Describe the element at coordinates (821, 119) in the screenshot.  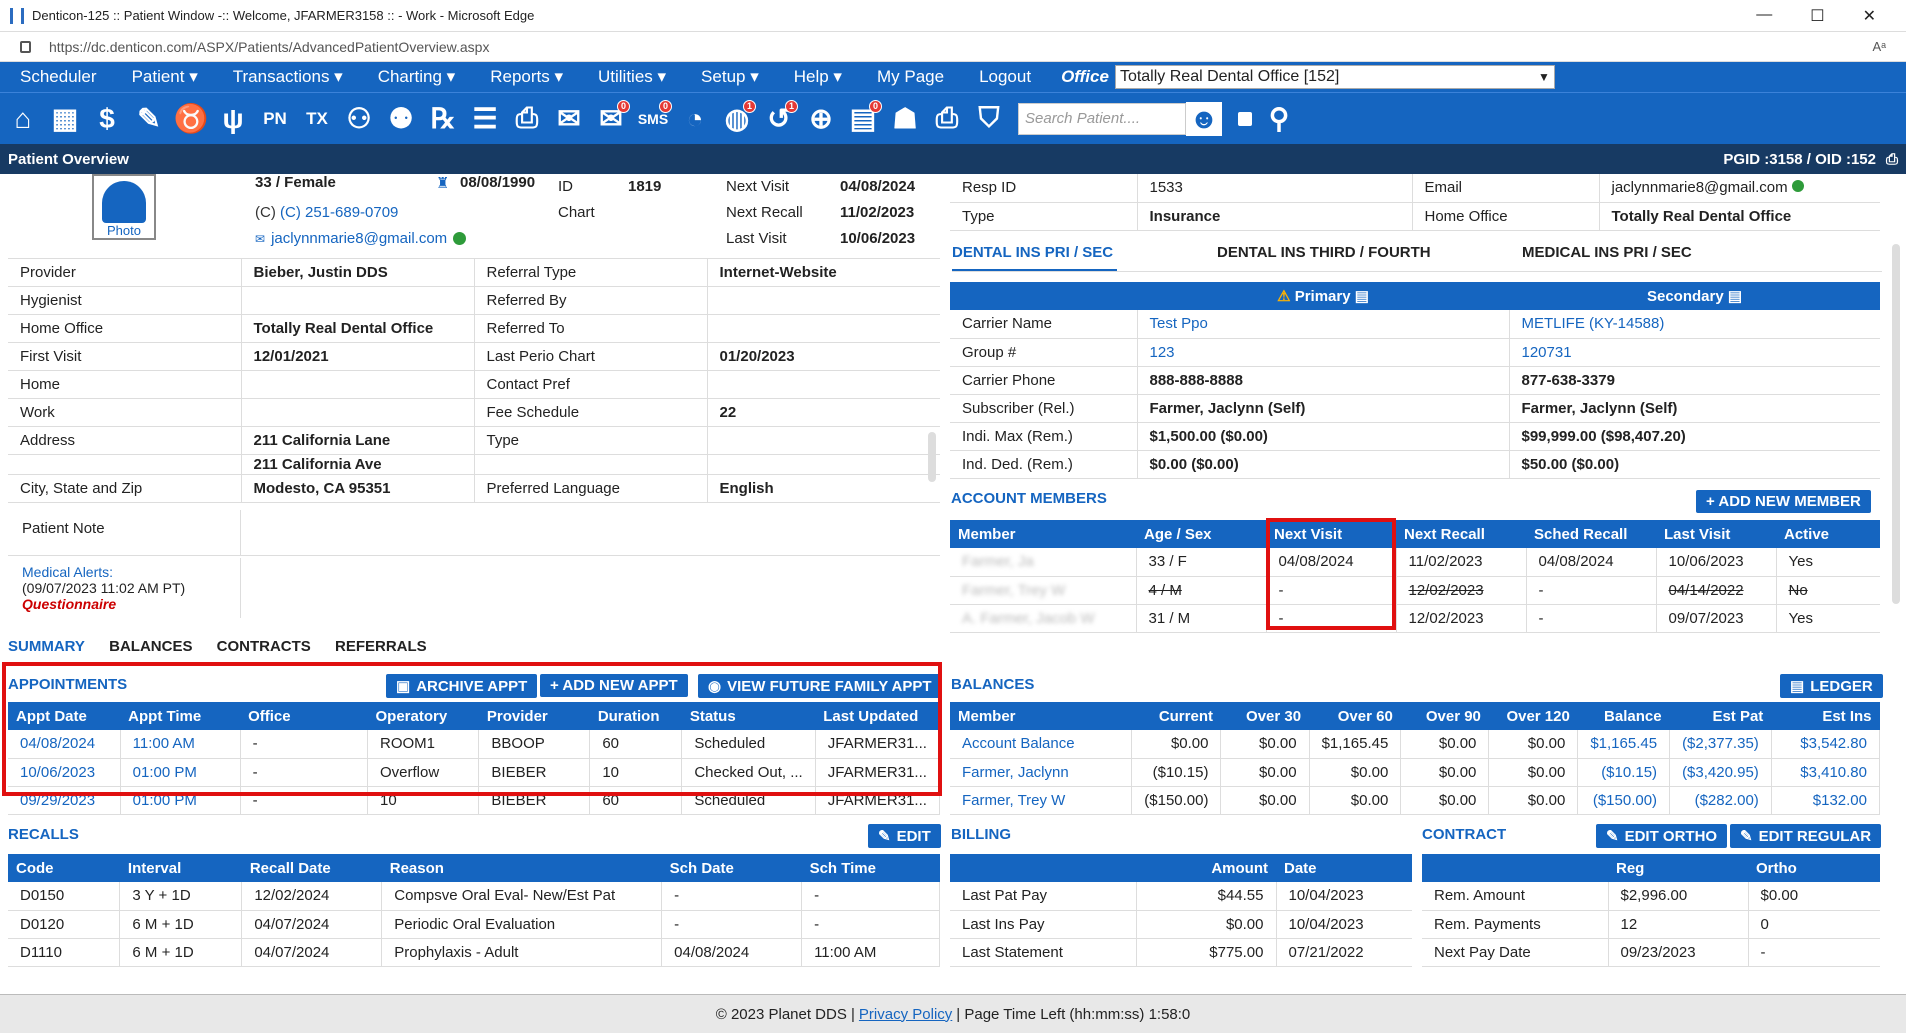
I see `web-icon: ⊕` at that location.